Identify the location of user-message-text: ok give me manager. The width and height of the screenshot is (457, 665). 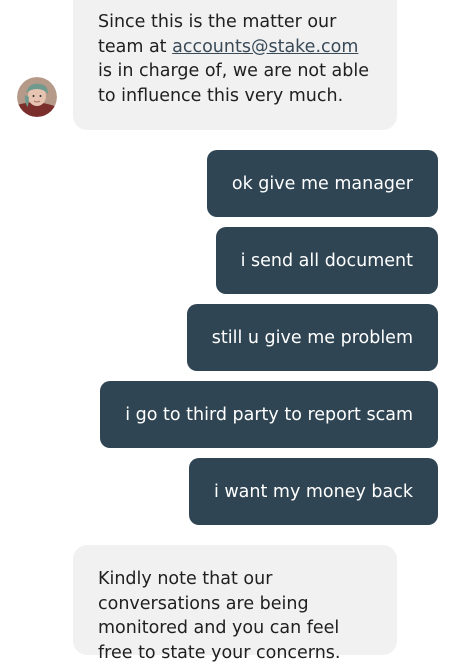
(322, 183).